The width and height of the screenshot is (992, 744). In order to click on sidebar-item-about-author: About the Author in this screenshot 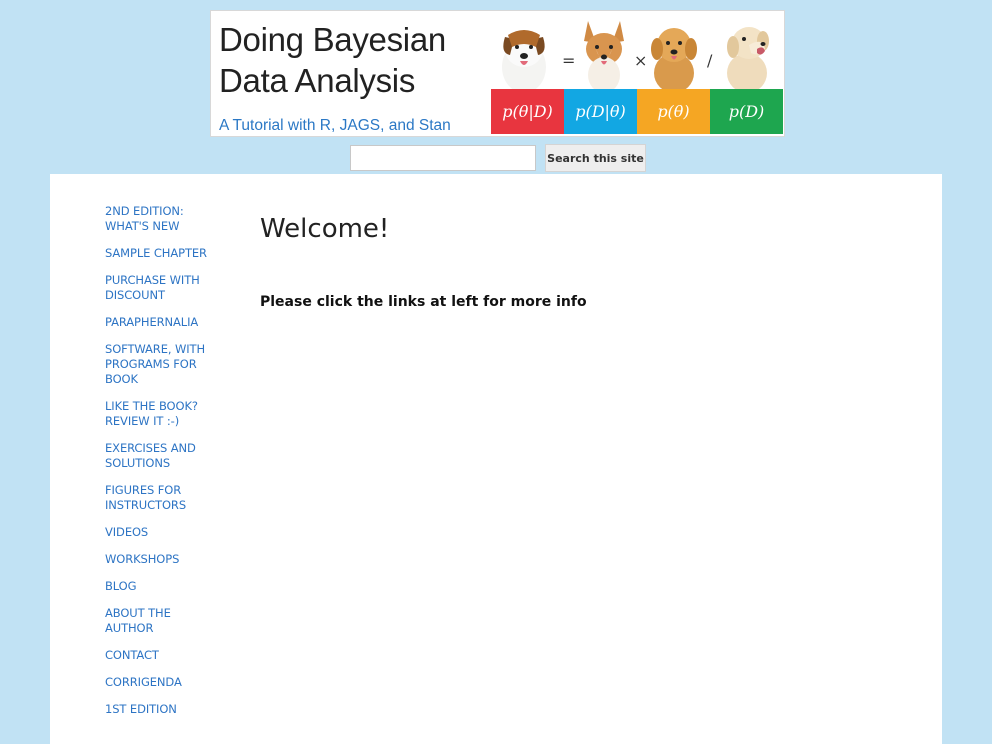, I will do `click(160, 621)`.